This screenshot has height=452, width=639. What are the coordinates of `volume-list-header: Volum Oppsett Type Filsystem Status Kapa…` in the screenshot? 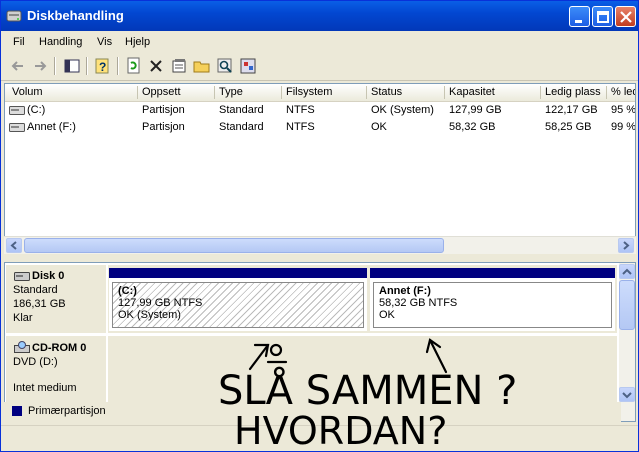 It's located at (320, 93).